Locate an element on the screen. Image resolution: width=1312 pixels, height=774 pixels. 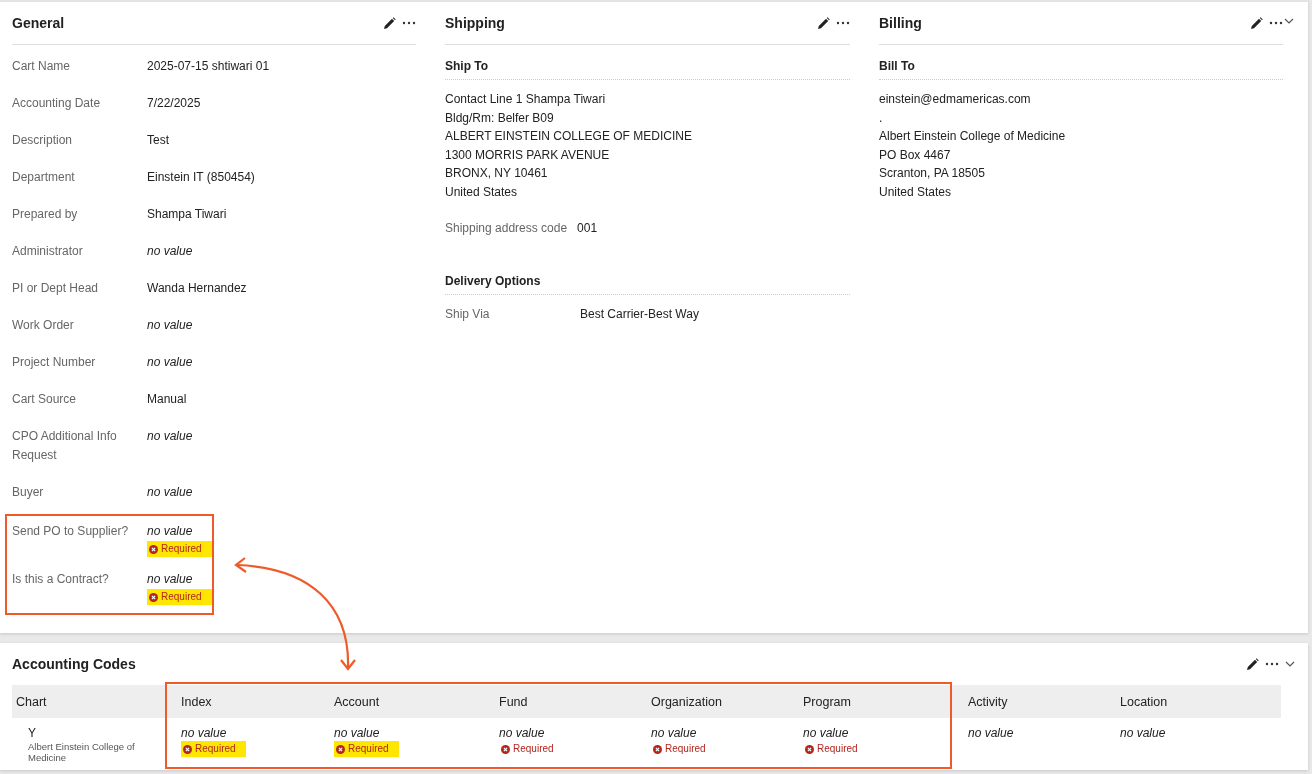
field-label: Cart Name is located at coordinates (41, 66).